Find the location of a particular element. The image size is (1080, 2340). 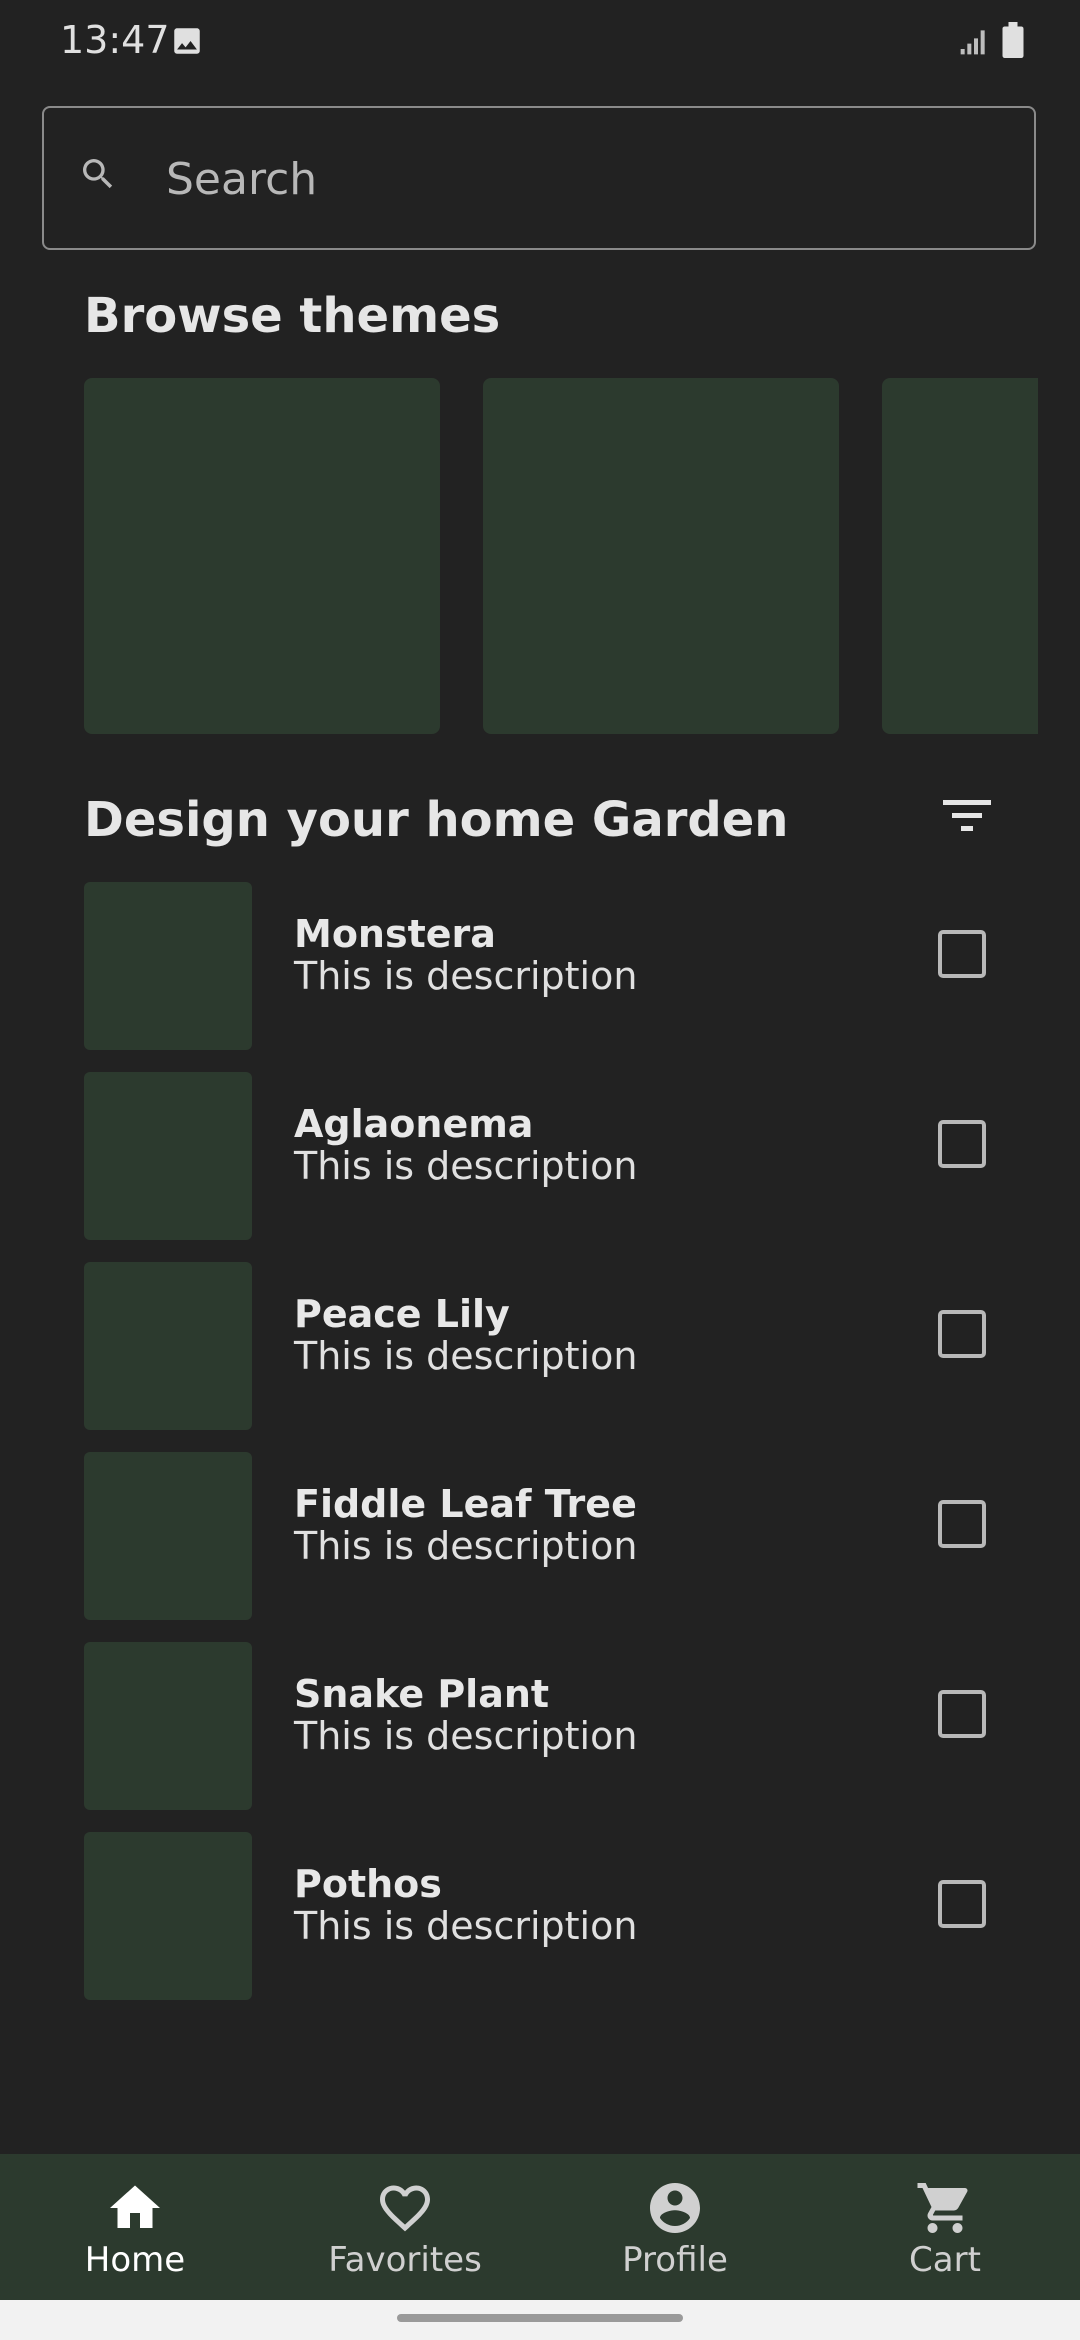

status-indicators is located at coordinates (991, 42).